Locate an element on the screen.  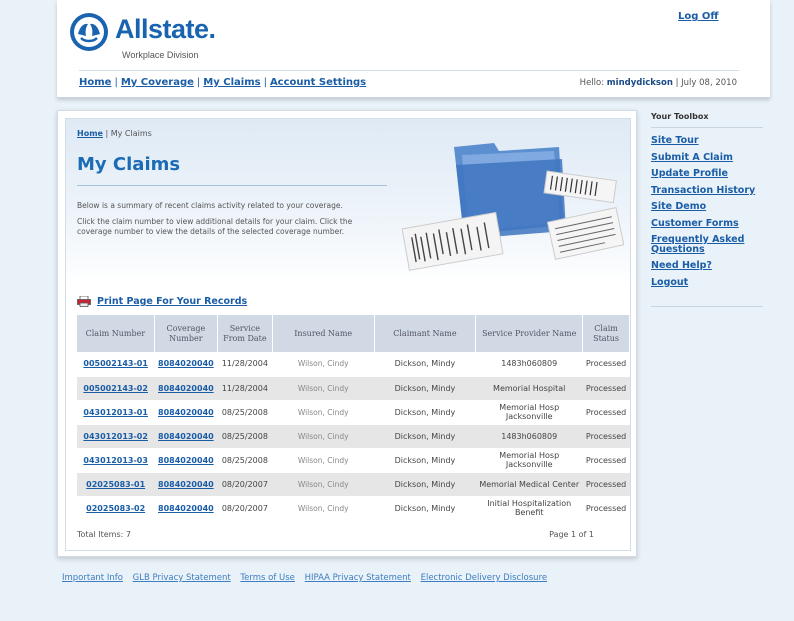
total-items: Total Items: 7 is located at coordinates (104, 534).